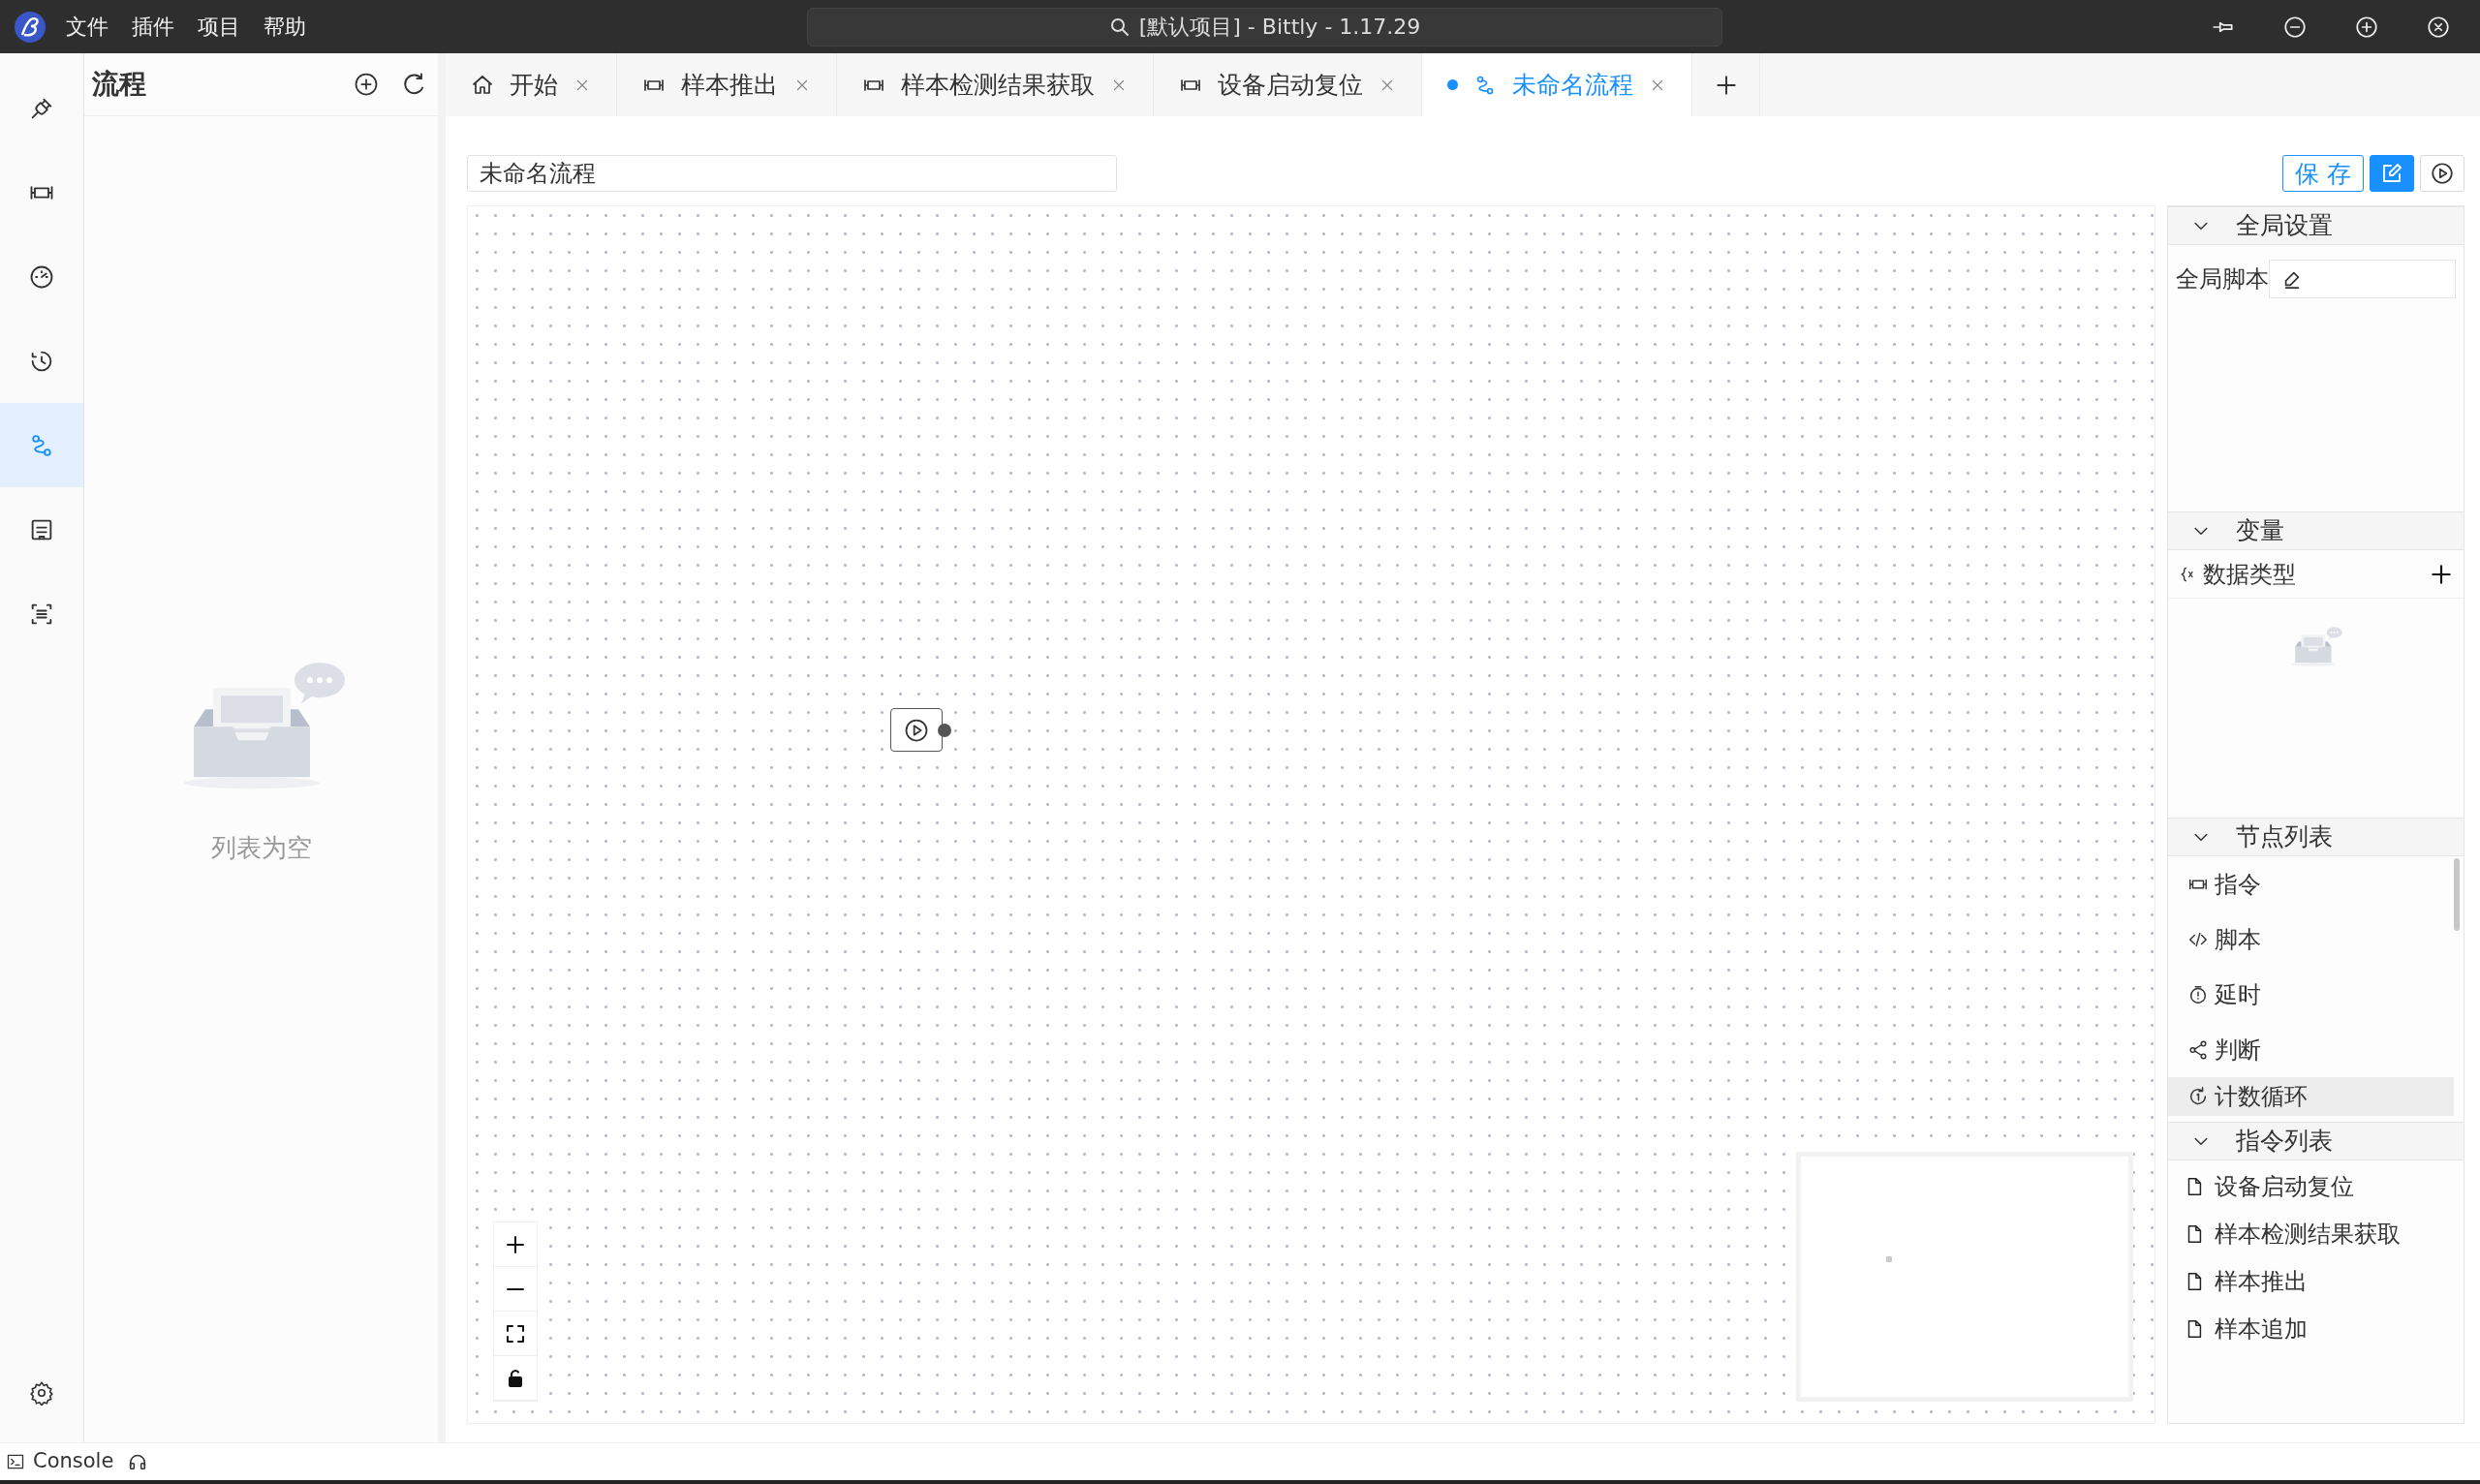  I want to click on node-item: 延时, so click(2311, 994).